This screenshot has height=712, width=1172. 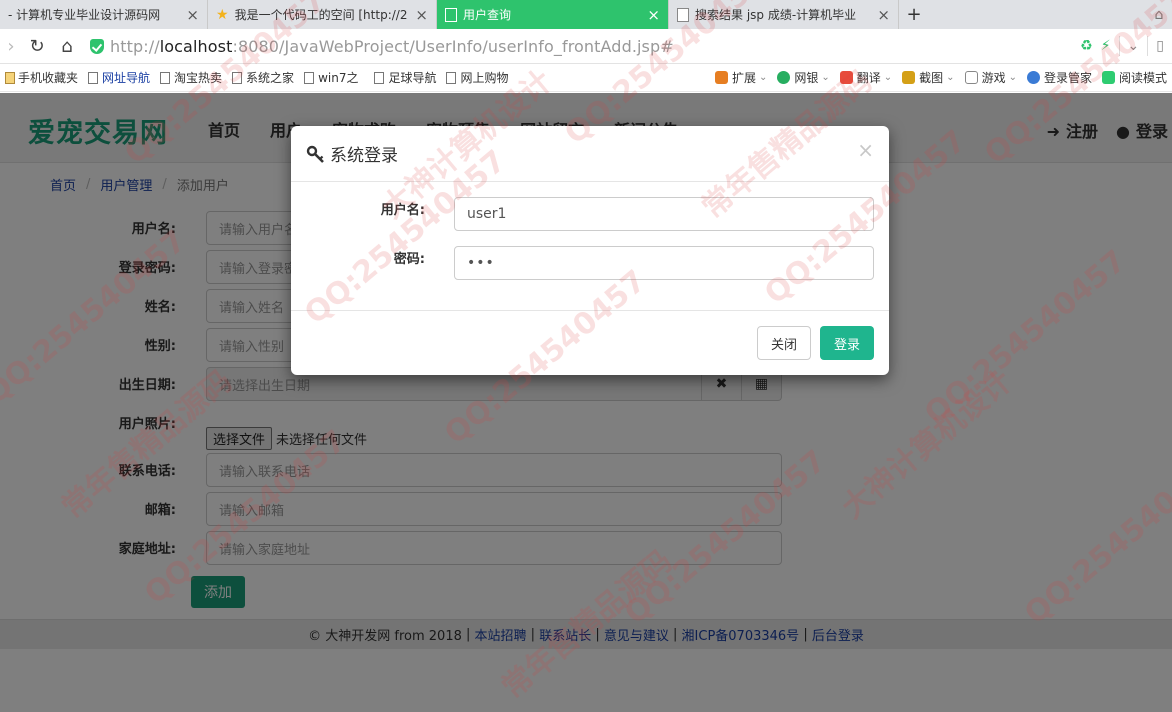 What do you see at coordinates (866, 77) in the screenshot?
I see `translate-button: 翻译 ⌄` at bounding box center [866, 77].